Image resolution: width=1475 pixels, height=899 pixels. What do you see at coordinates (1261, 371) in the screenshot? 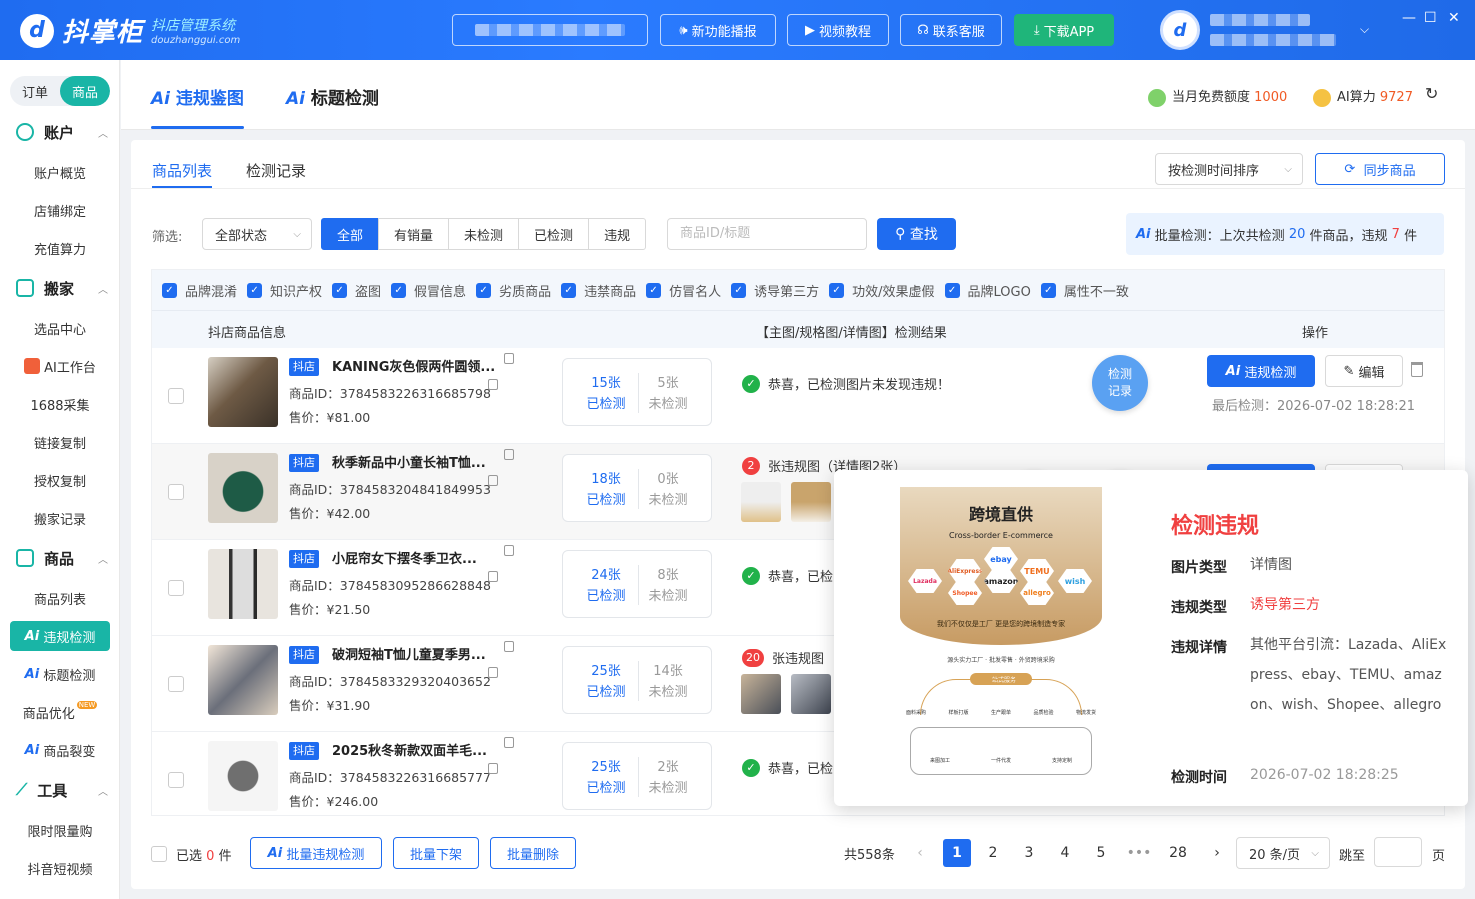
I see `violation-detect-button: Ai 违规检测` at bounding box center [1261, 371].